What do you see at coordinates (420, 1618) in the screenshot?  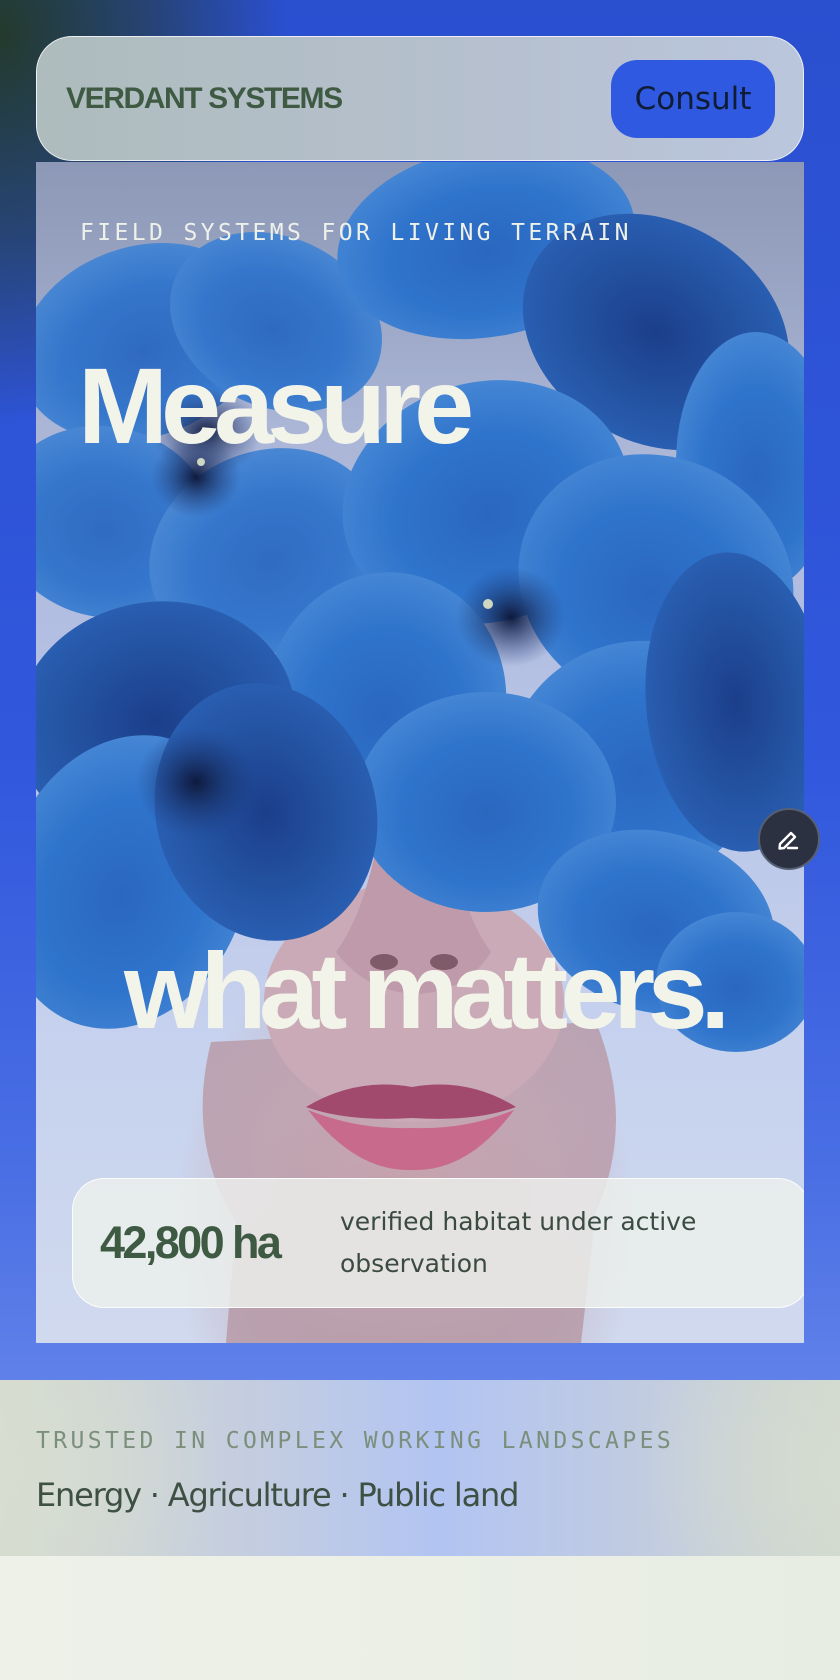 I see `page-bottom-area` at bounding box center [420, 1618].